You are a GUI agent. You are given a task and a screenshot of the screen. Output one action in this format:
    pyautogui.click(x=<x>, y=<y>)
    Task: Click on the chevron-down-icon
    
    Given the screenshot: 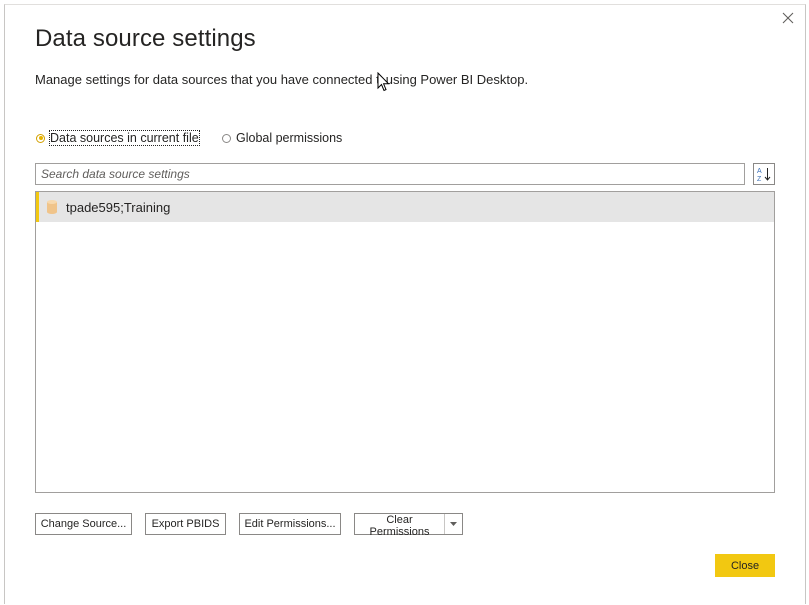 What is the action you would take?
    pyautogui.click(x=453, y=524)
    